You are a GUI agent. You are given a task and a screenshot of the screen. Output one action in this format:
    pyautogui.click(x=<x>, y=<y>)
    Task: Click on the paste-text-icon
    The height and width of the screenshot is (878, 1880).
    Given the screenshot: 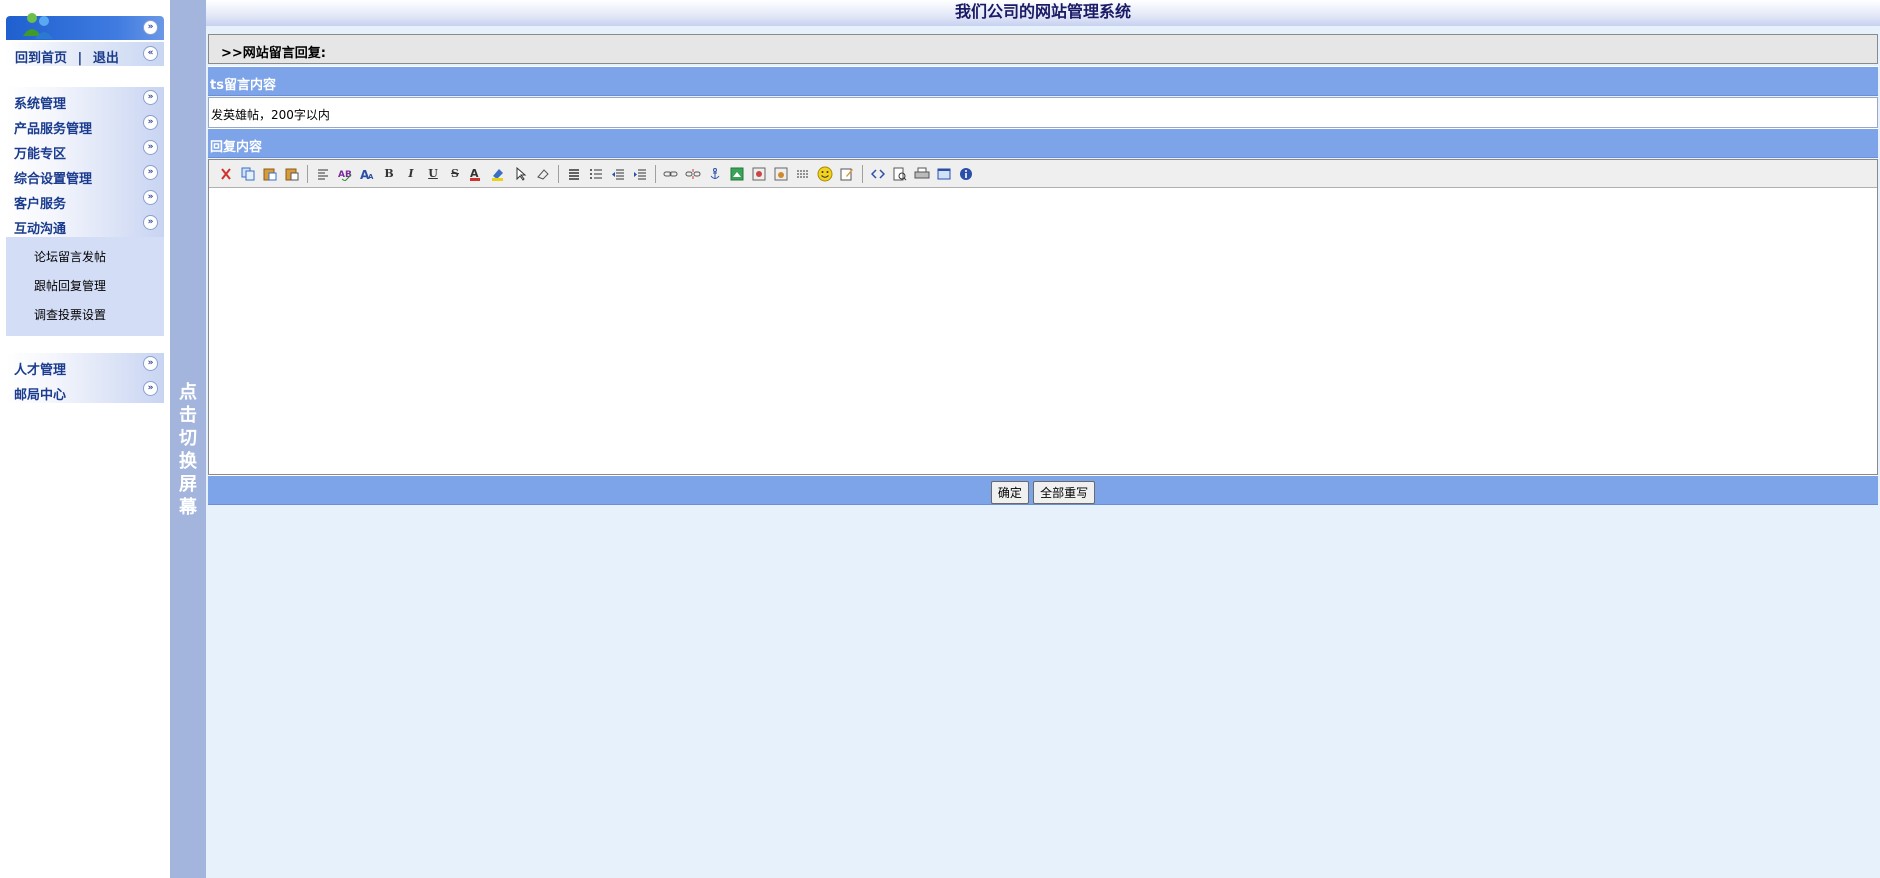 What is the action you would take?
    pyautogui.click(x=292, y=174)
    